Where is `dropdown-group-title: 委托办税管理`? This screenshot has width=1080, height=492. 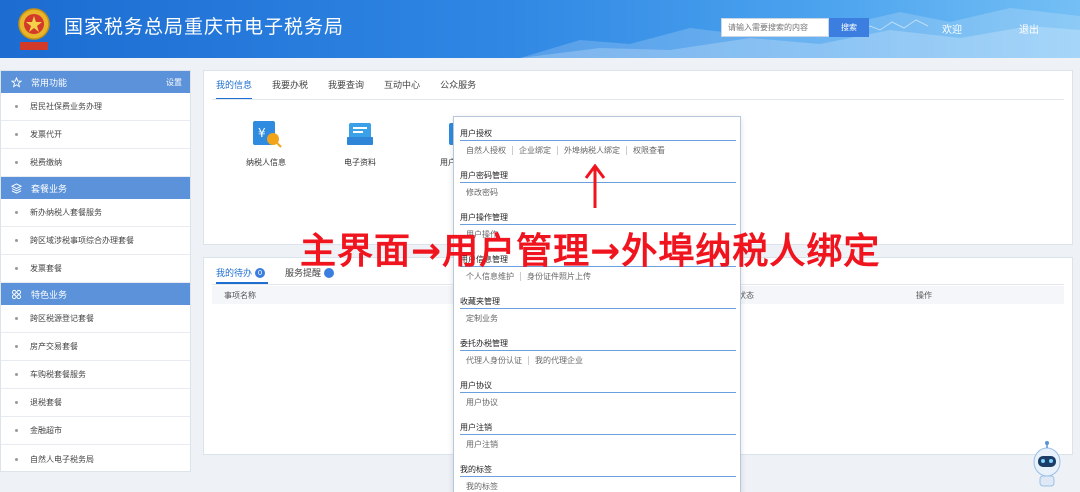
dropdown-group-title: 委托办税管理 is located at coordinates (598, 344).